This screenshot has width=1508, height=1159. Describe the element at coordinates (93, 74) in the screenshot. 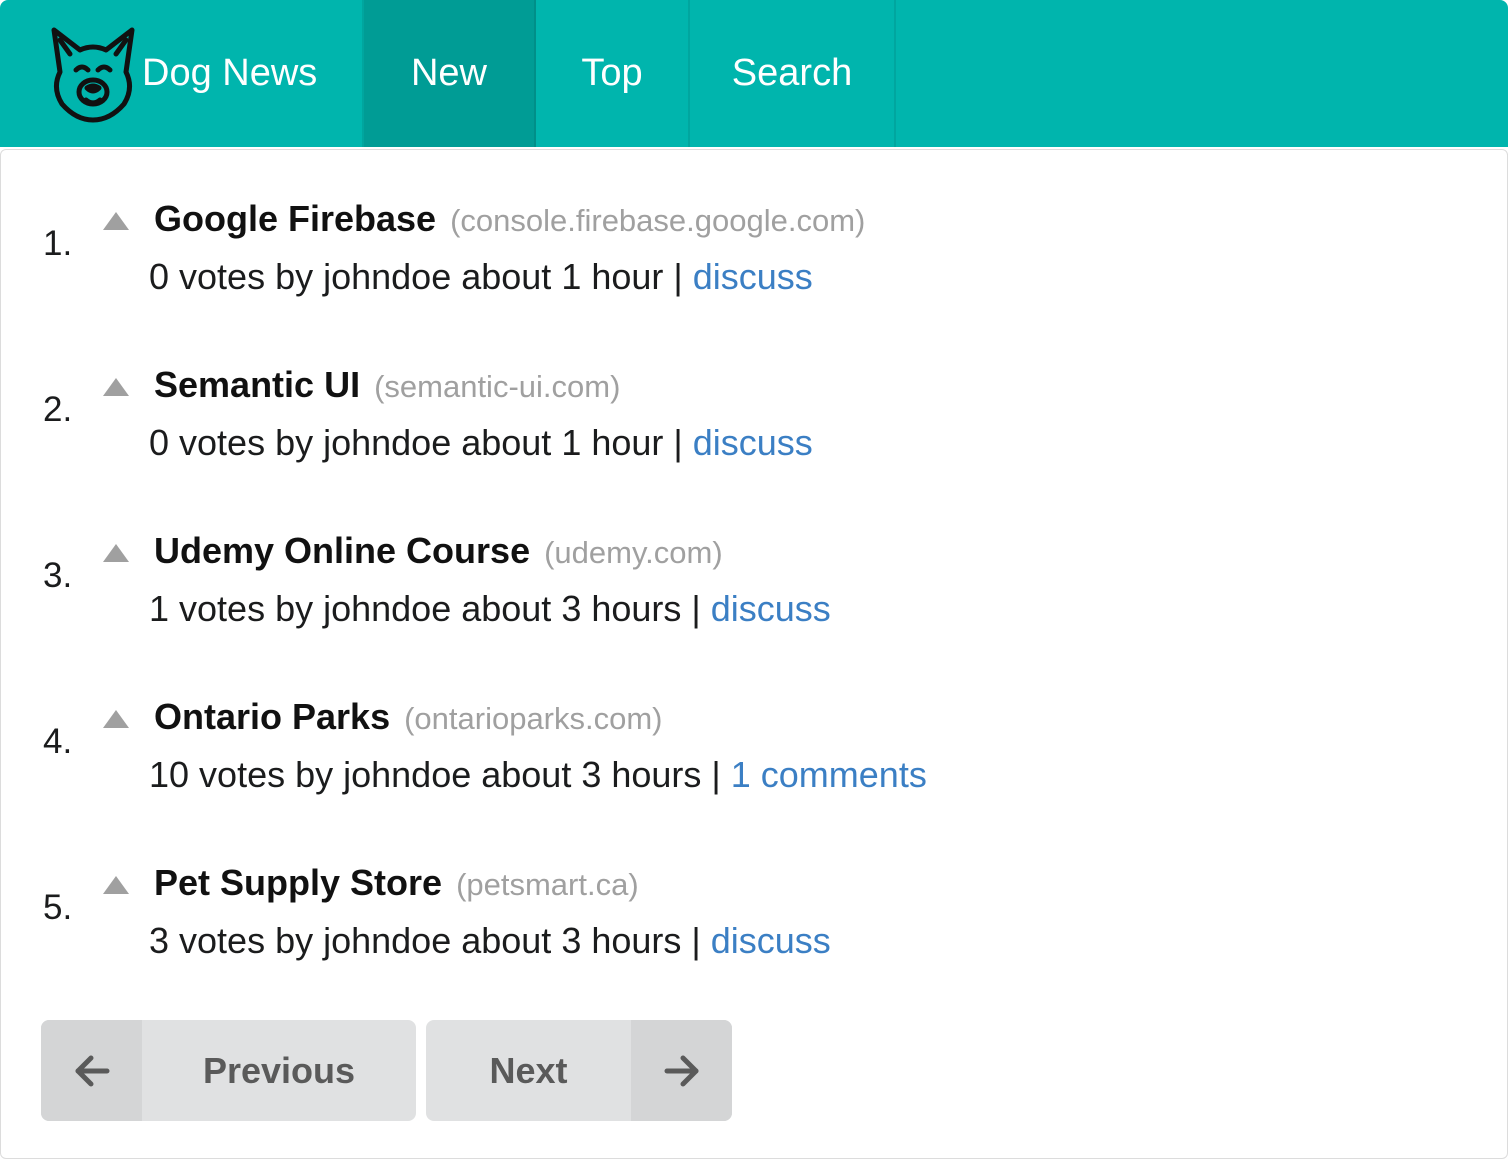

I see `dog-face-icon` at that location.